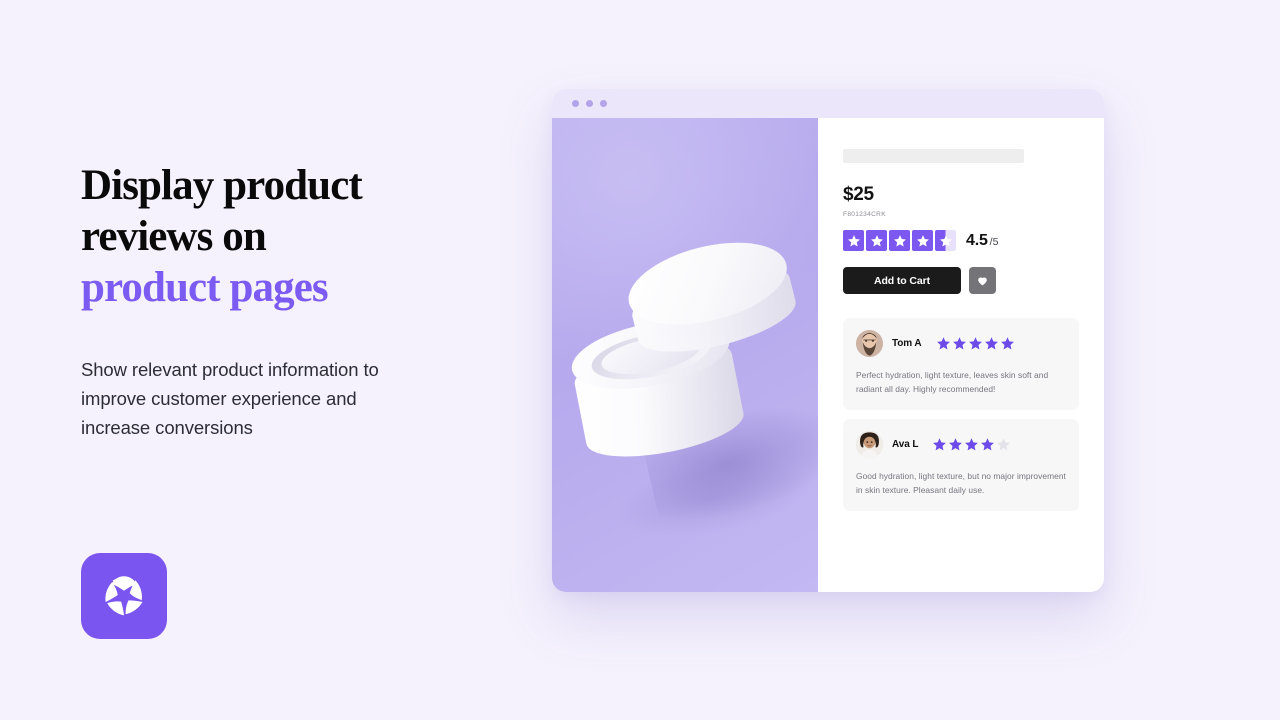 This screenshot has width=1280, height=720. I want to click on rating-value: 4.5, so click(977, 240).